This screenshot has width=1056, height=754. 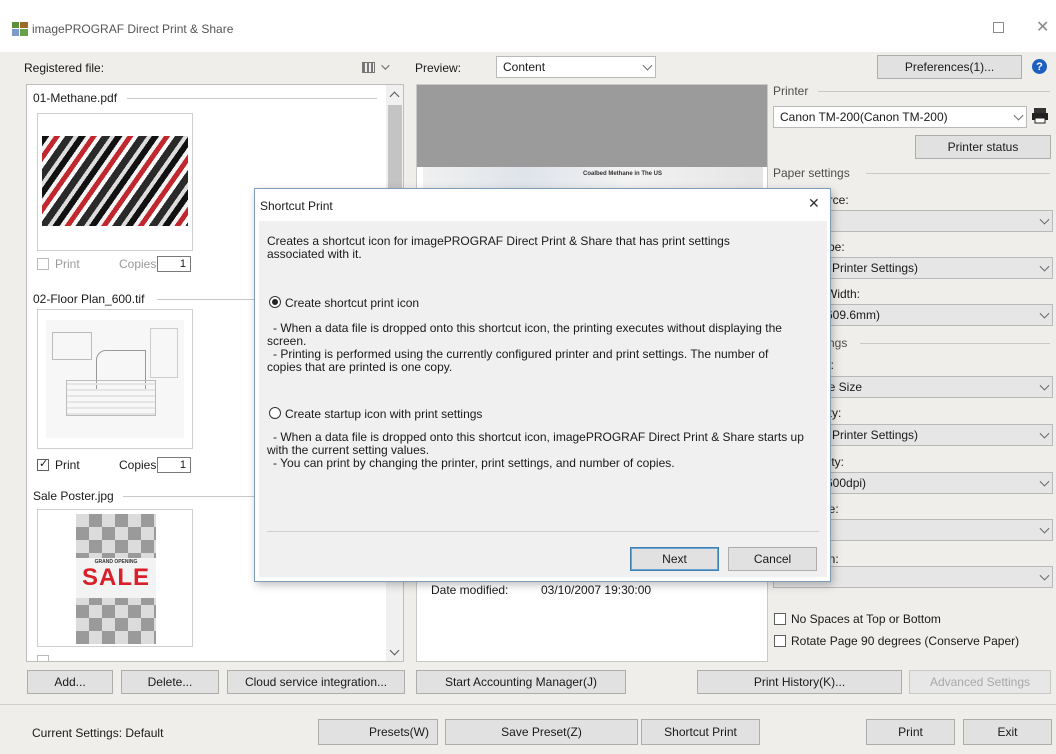 I want to click on print-button: Print, so click(x=910, y=732).